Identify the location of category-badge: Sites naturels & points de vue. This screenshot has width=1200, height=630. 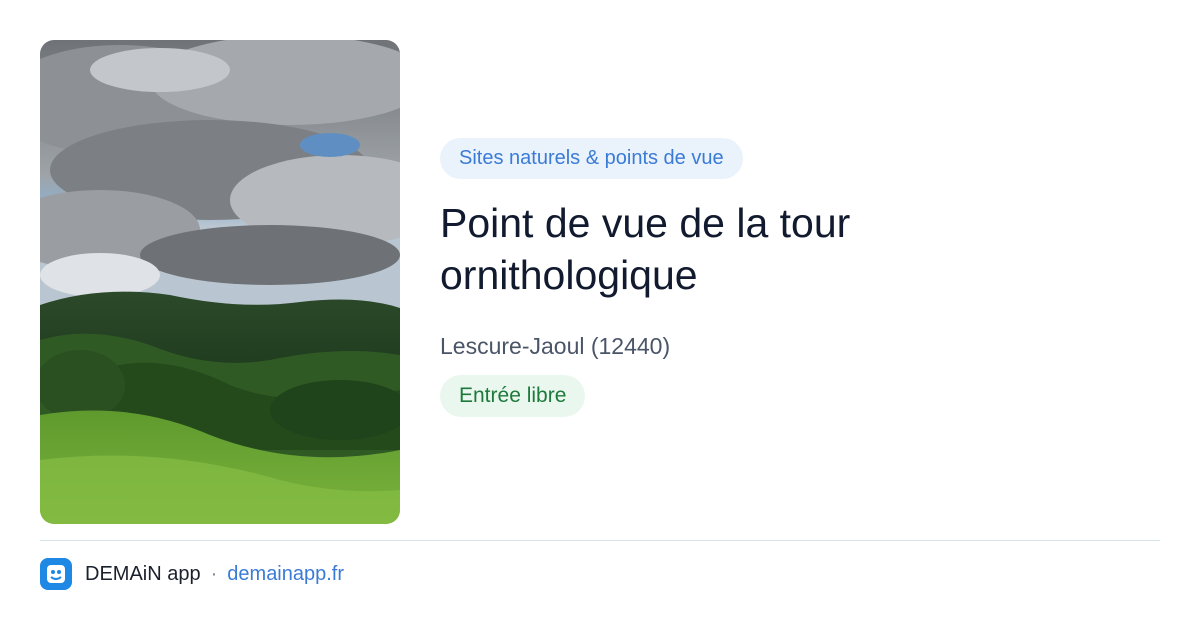
(591, 158).